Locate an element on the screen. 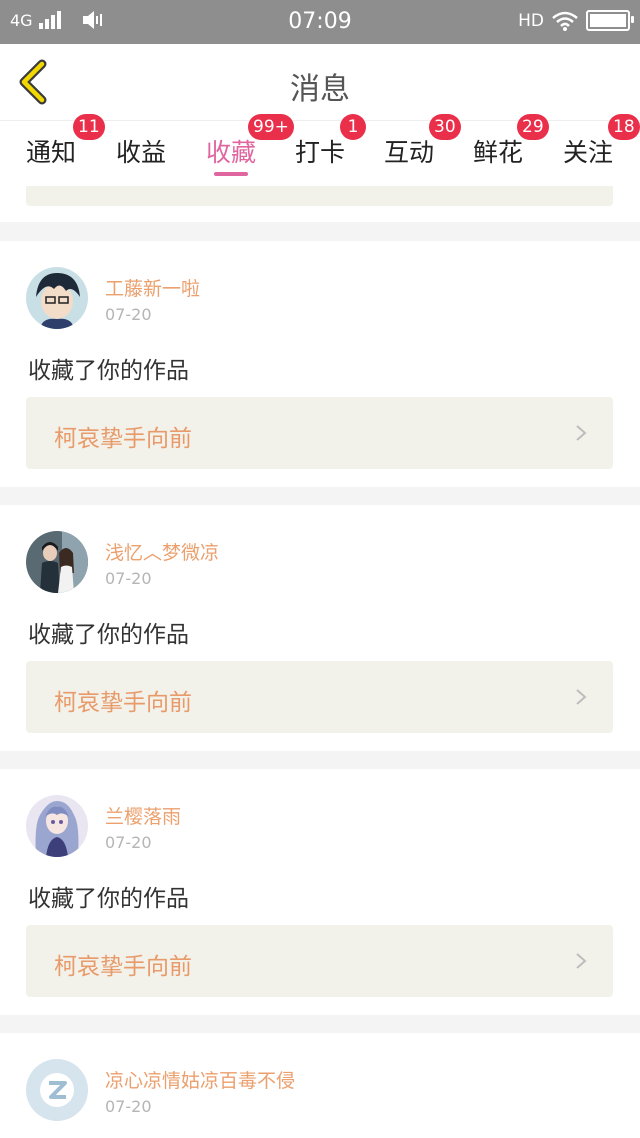 The width and height of the screenshot is (640, 1138). page-title: 消息 is located at coordinates (320, 89).